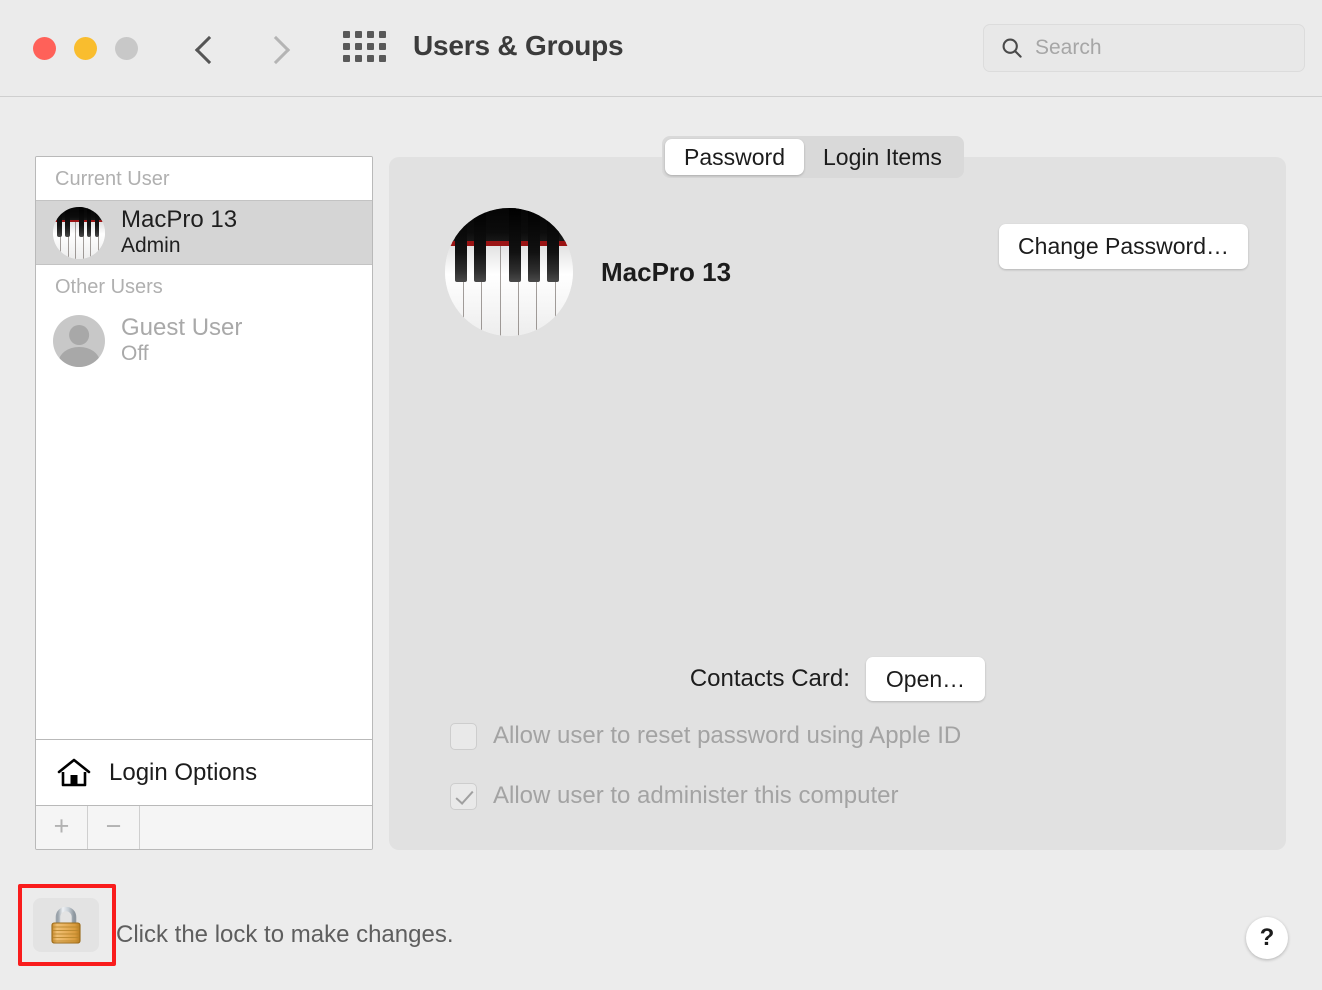 The image size is (1322, 990). Describe the element at coordinates (463, 796) in the screenshot. I see `checkbox-administer-computer` at that location.